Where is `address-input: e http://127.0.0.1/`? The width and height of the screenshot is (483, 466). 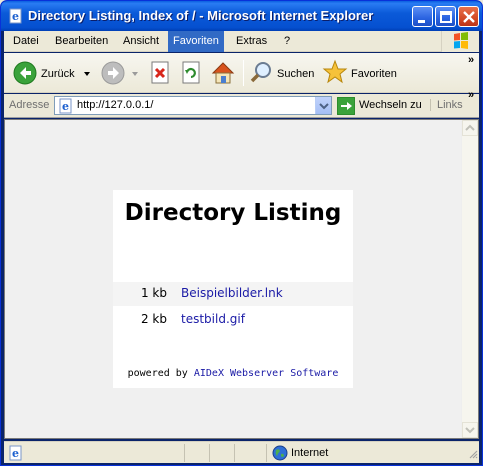
address-input: e http://127.0.0.1/ is located at coordinates (193, 105).